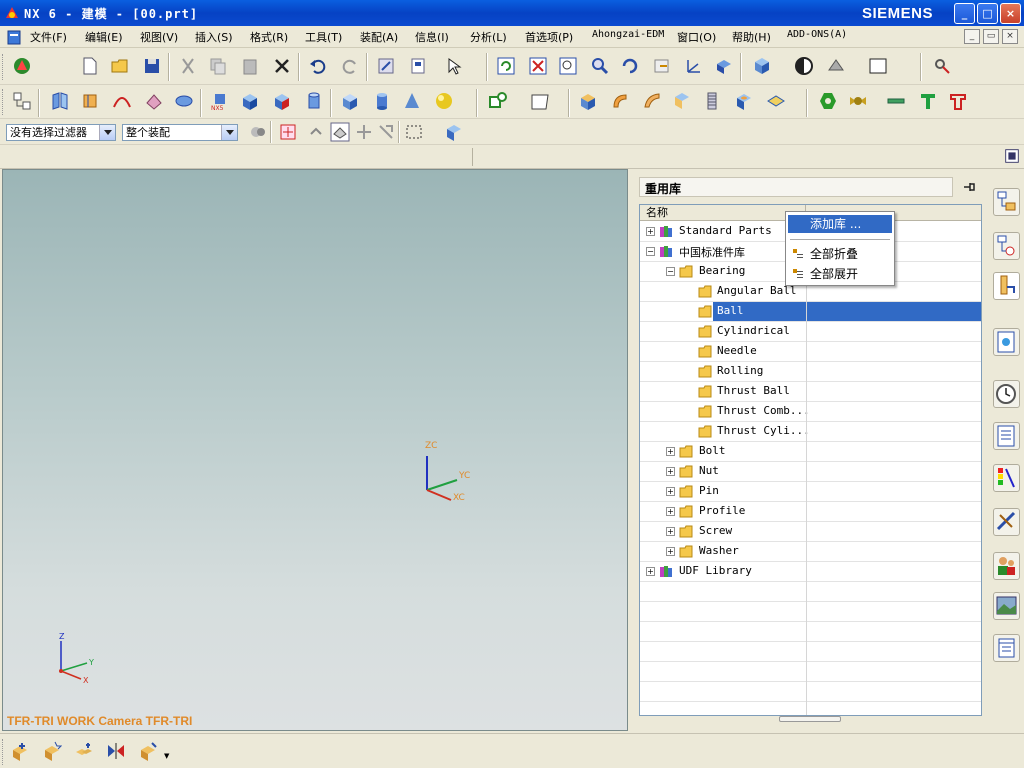  Describe the element at coordinates (810, 332) in the screenshot. I see `tree-row: Cylindrical` at that location.